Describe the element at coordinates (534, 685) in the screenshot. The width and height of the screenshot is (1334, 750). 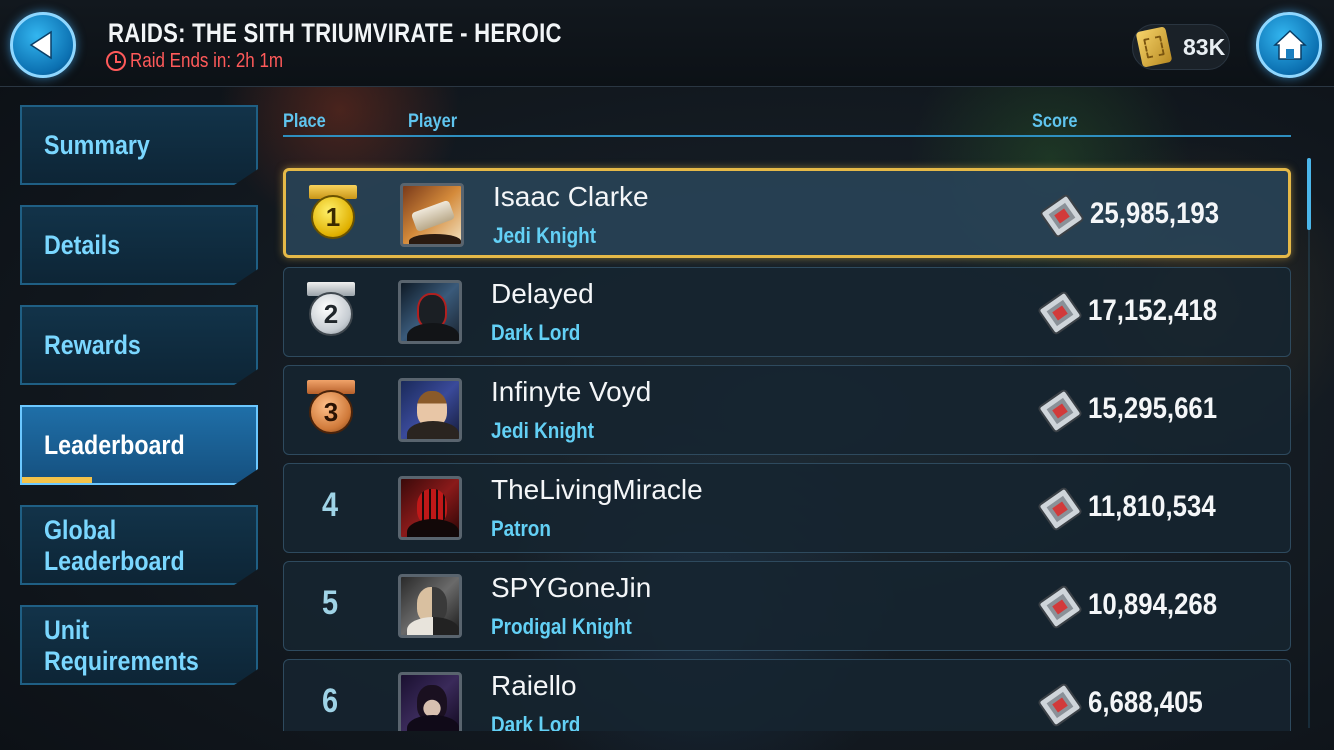
I see `player-name: Raiello` at that location.